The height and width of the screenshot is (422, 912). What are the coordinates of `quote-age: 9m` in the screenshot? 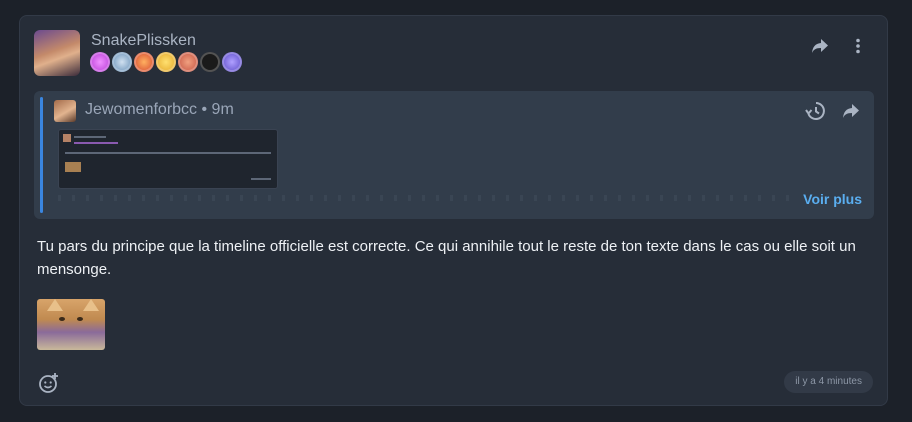 It's located at (222, 109).